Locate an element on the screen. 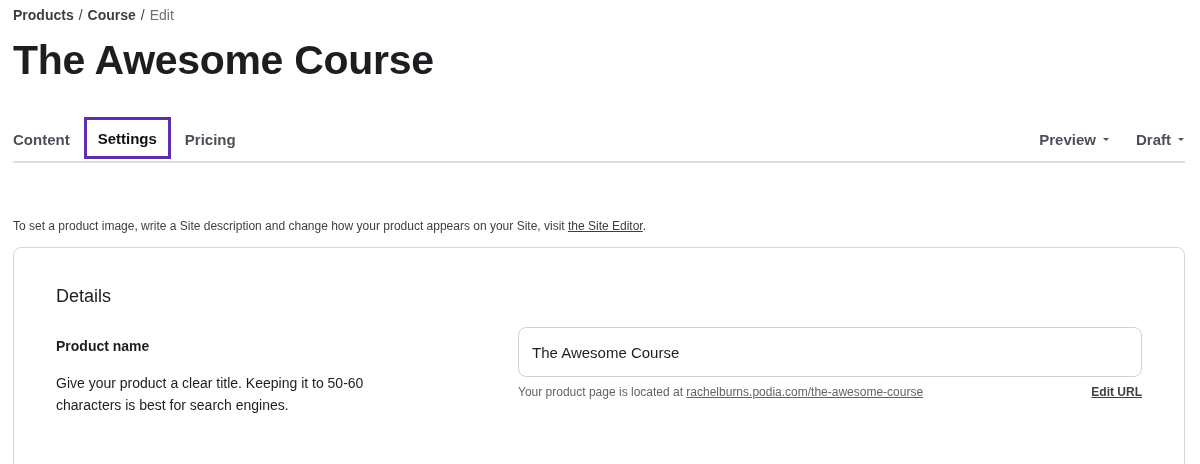 The width and height of the screenshot is (1200, 464). field-help-text: Give your product a clear title. Keeping it to 50-60 characters is best for search engines. is located at coordinates (210, 394).